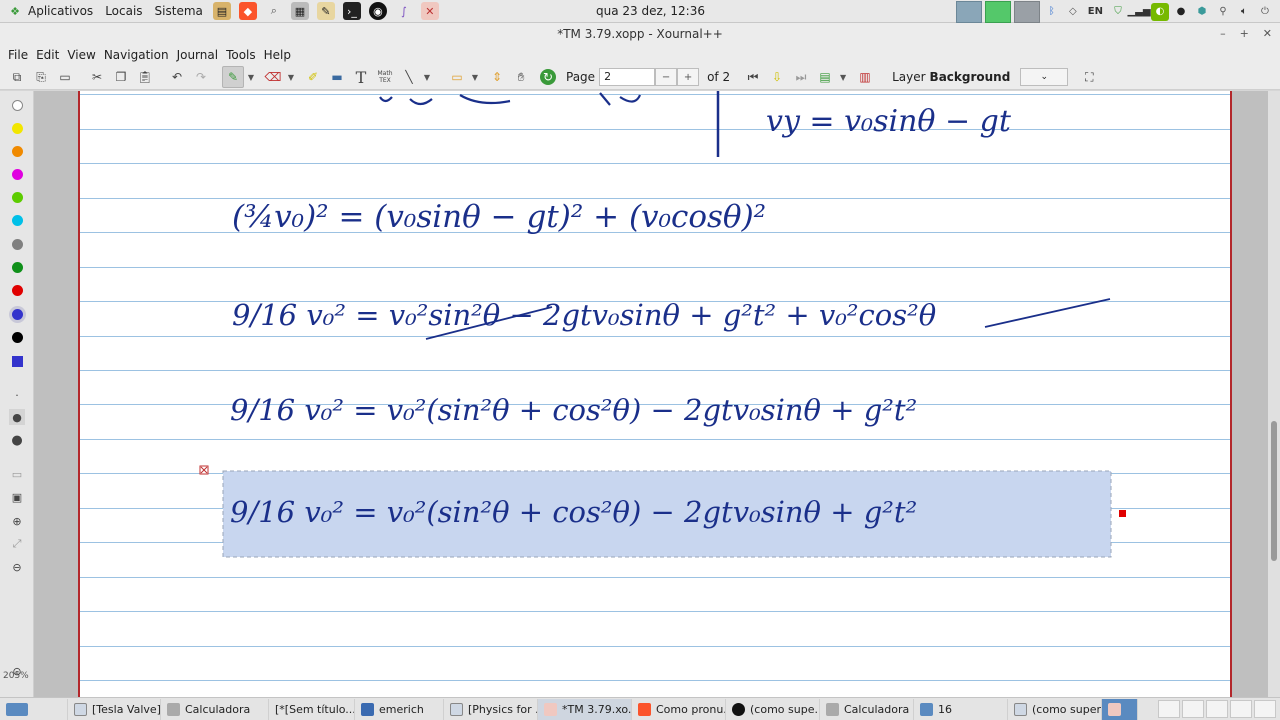  I want to click on insert-page-icon: ▤, so click(825, 77).